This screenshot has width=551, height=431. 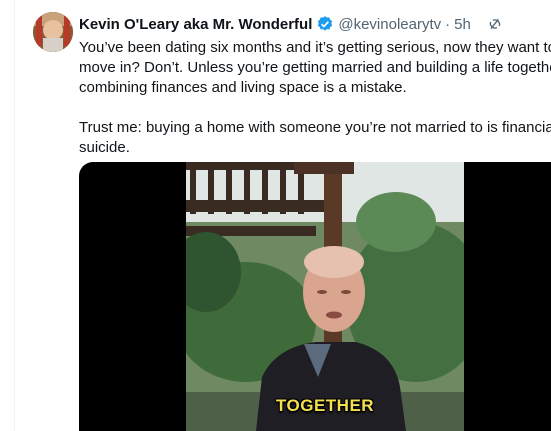 I want to click on timestamp: 5h, so click(x=462, y=24).